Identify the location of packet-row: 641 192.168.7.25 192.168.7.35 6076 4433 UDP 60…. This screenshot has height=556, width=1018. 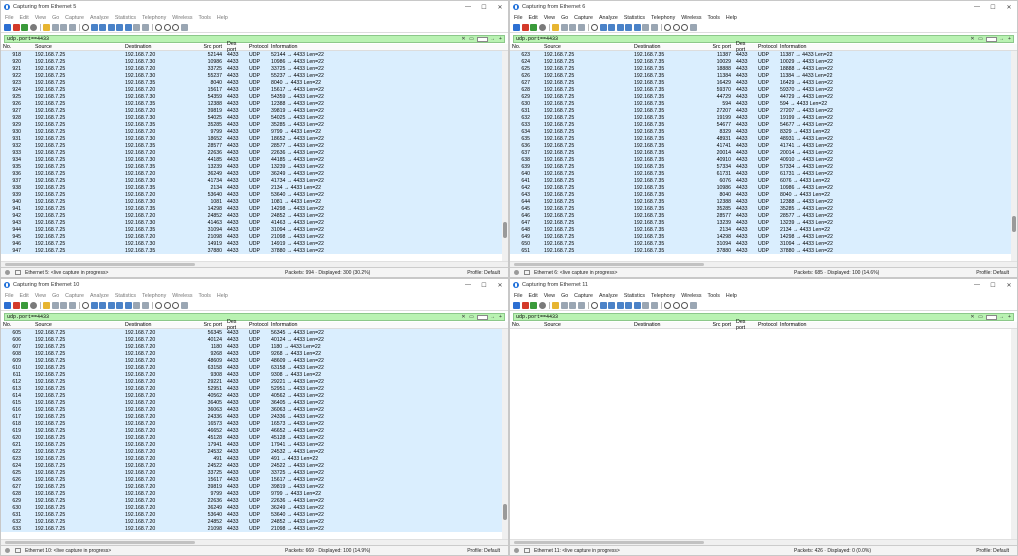
(763, 180).